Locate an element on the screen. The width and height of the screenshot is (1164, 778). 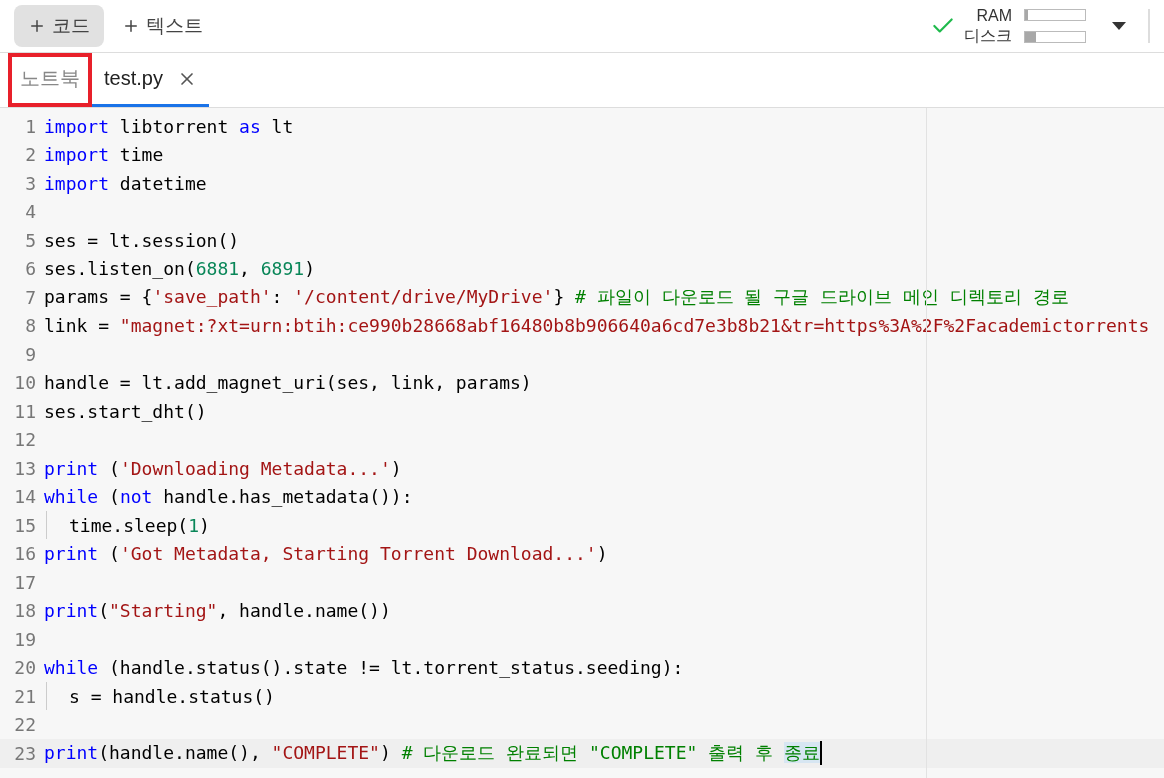
line-number: 12 is located at coordinates (25, 440).